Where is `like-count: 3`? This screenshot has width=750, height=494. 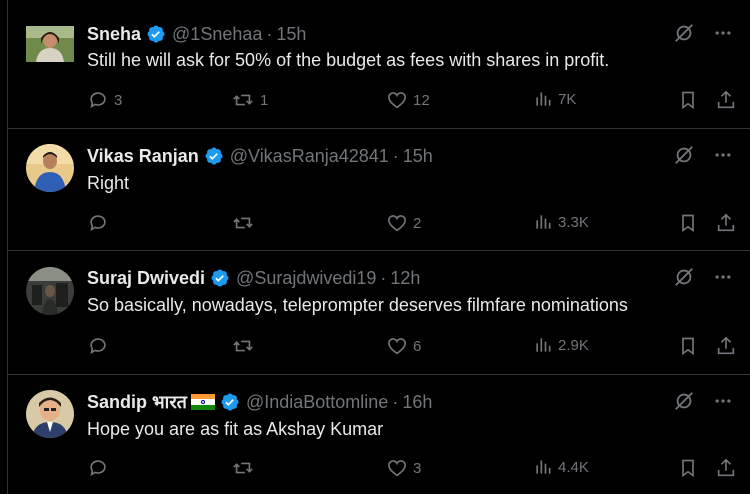 like-count: 3 is located at coordinates (417, 468).